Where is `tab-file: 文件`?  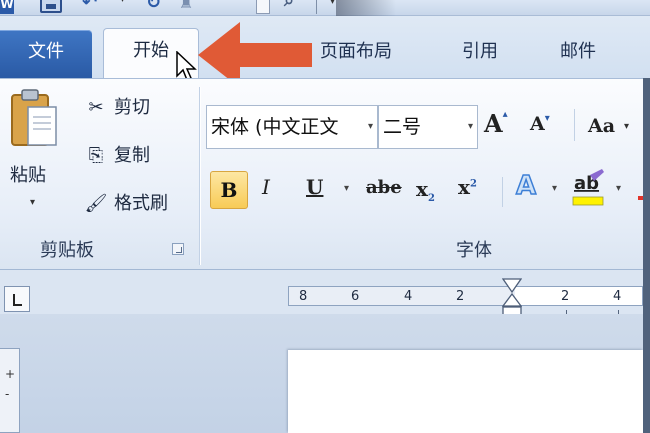
tab-file: 文件 is located at coordinates (46, 54).